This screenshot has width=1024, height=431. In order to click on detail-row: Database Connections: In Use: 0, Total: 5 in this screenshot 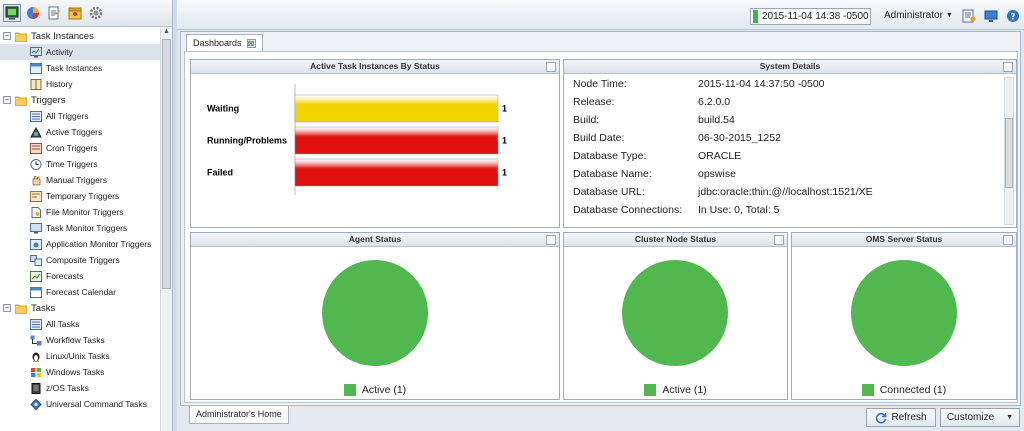, I will do `click(676, 212)`.